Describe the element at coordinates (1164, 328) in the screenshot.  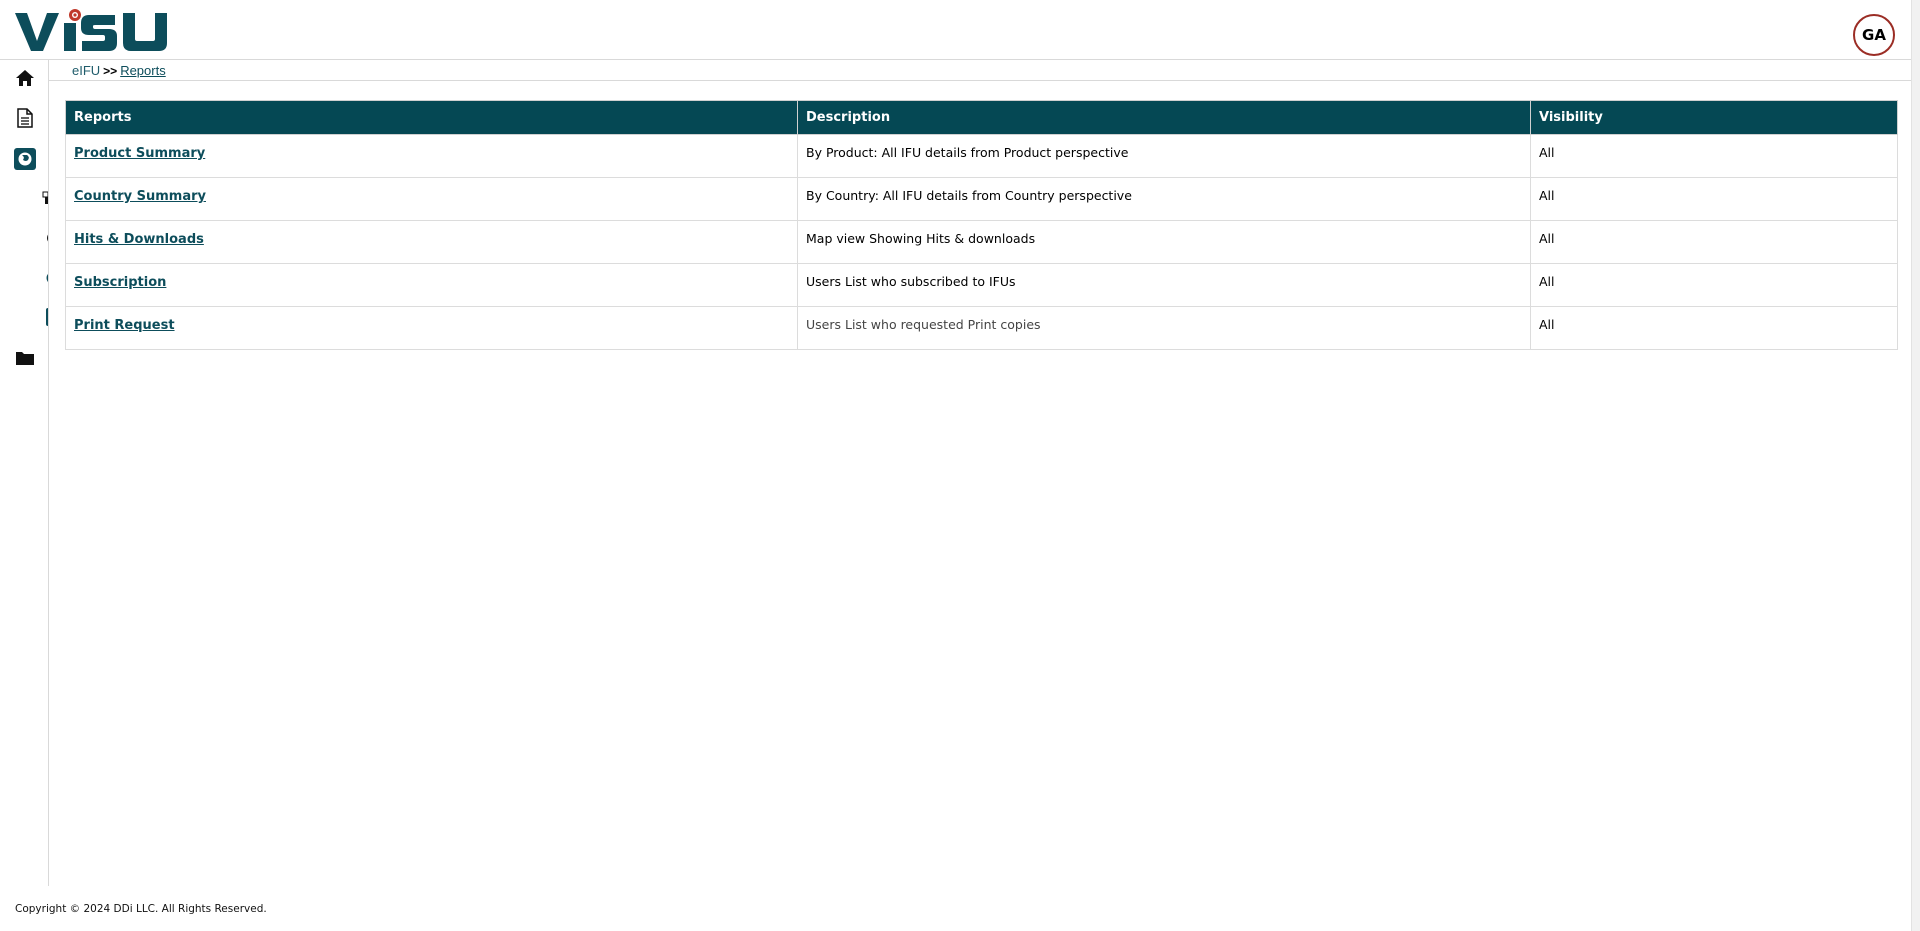
I see `report-description: Users List who requested Print copies` at that location.